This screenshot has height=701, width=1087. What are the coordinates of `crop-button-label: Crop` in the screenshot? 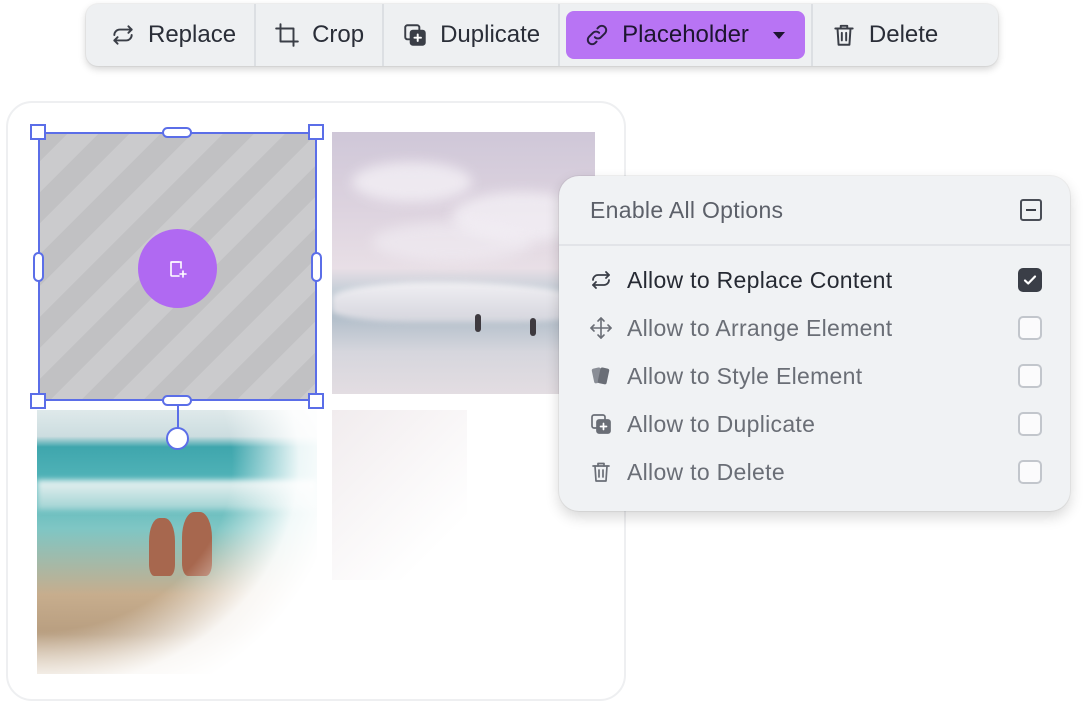 It's located at (338, 34).